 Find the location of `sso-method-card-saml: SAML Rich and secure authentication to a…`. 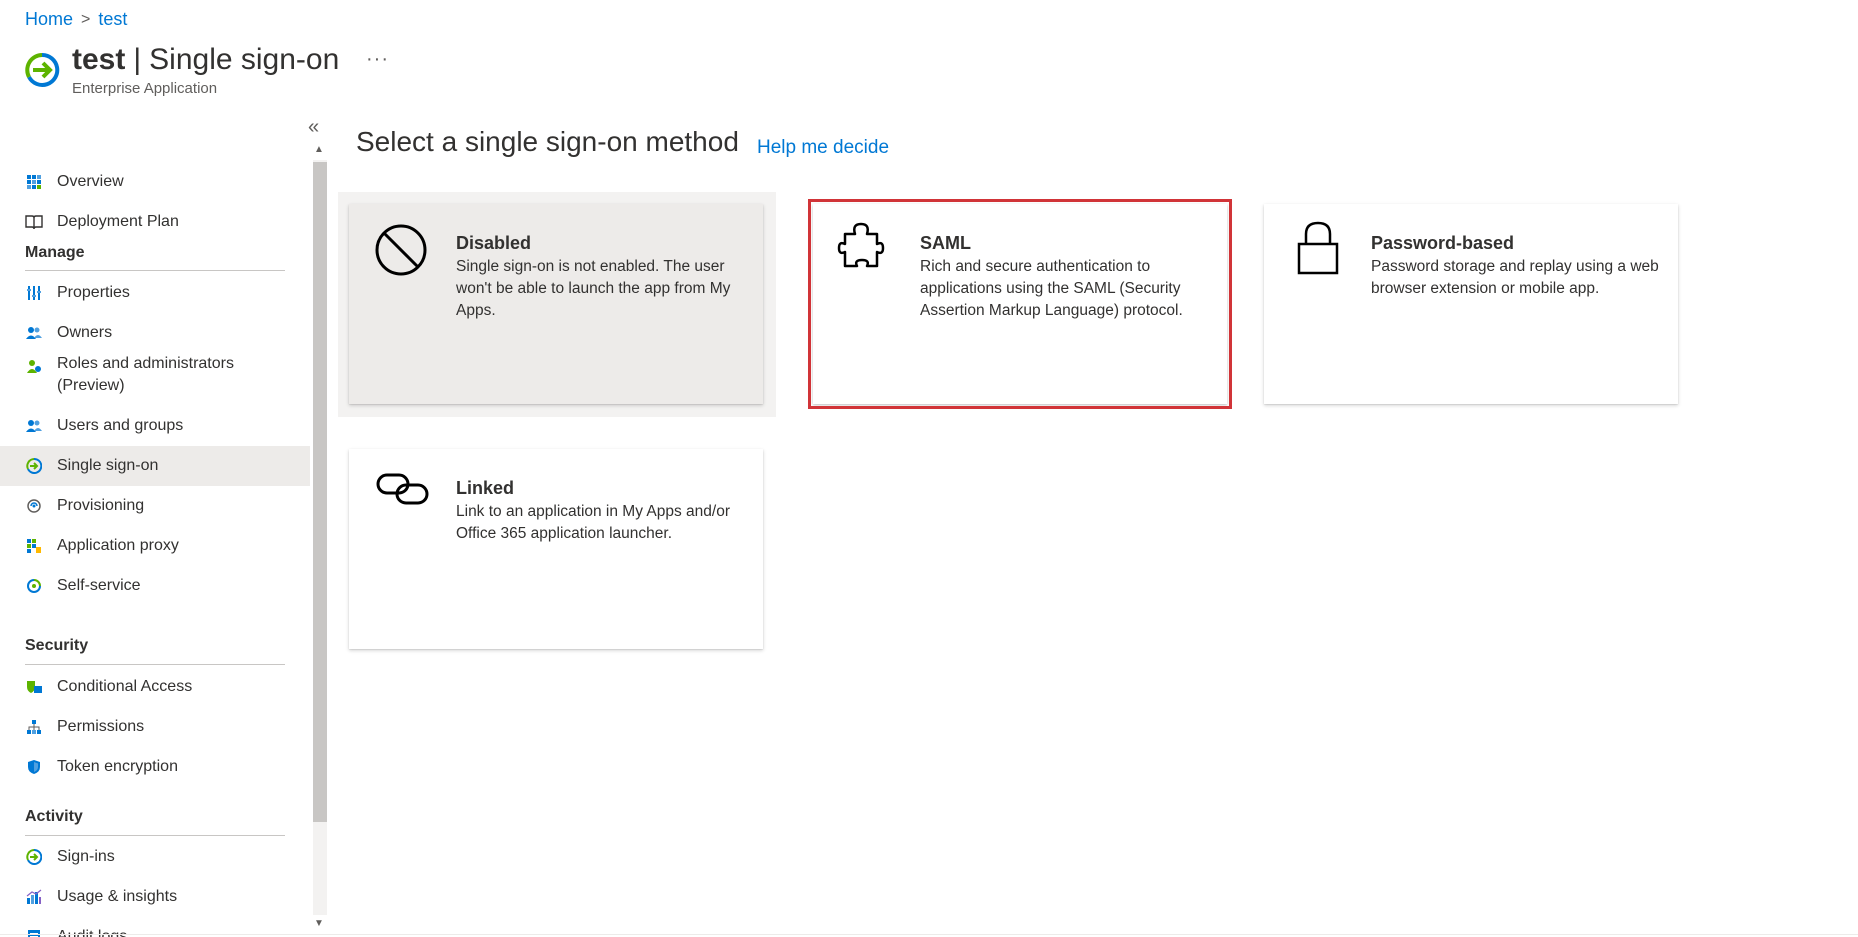

sso-method-card-saml: SAML Rich and secure authentication to a… is located at coordinates (1020, 304).